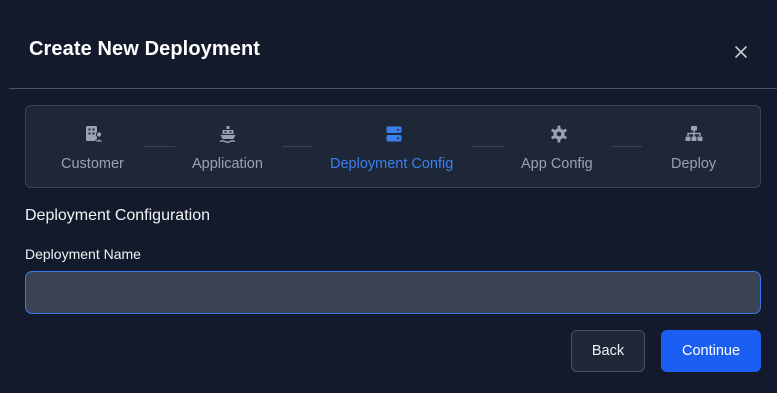 This screenshot has width=777, height=393. I want to click on step-customer: Customer, so click(94, 146).